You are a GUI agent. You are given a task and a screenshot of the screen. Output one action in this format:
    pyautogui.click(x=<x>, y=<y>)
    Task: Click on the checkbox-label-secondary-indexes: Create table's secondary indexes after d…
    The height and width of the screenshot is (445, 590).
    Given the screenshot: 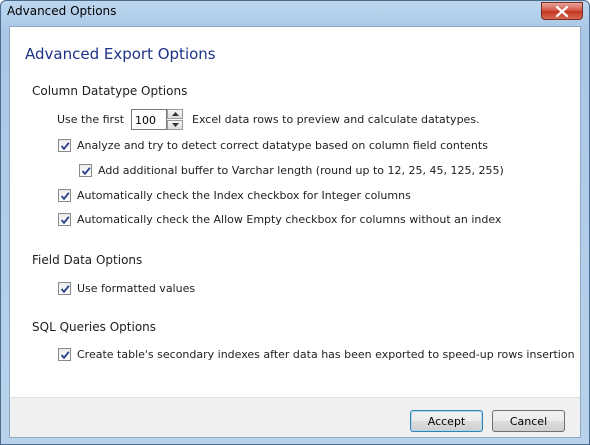 What is the action you would take?
    pyautogui.click(x=326, y=354)
    